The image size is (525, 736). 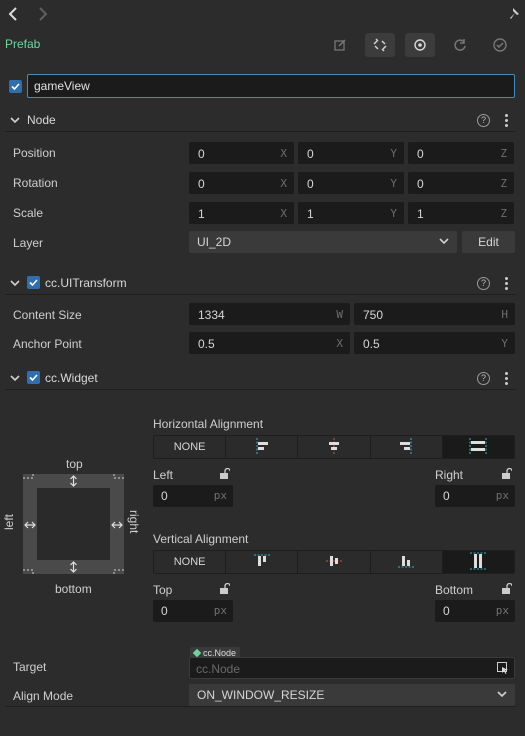 I want to click on unlink-icon, so click(x=380, y=45).